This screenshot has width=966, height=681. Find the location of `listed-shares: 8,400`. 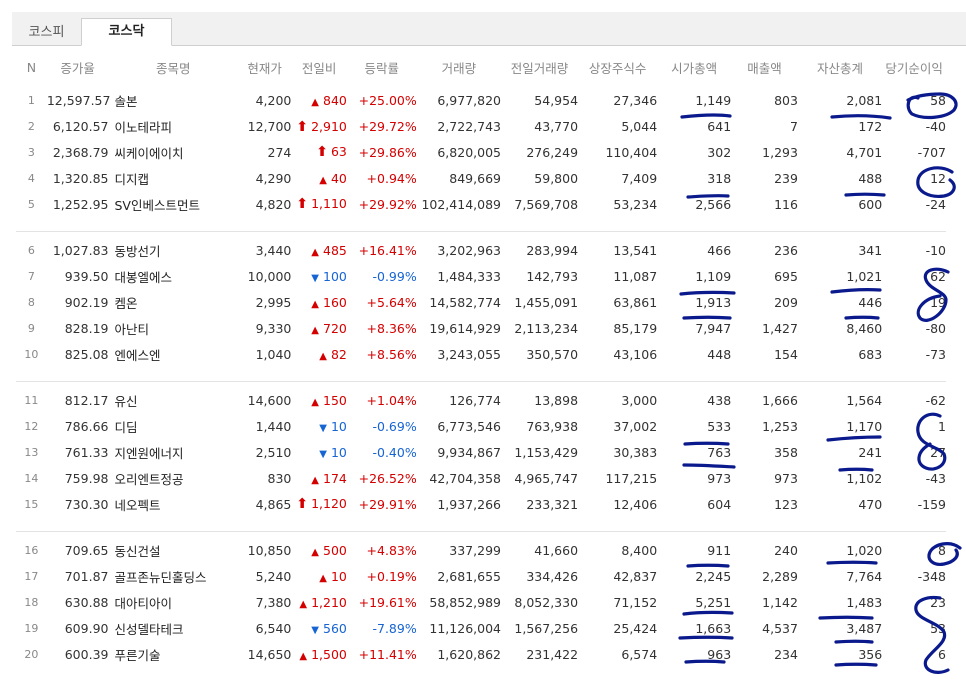

listed-shares: 8,400 is located at coordinates (639, 551).